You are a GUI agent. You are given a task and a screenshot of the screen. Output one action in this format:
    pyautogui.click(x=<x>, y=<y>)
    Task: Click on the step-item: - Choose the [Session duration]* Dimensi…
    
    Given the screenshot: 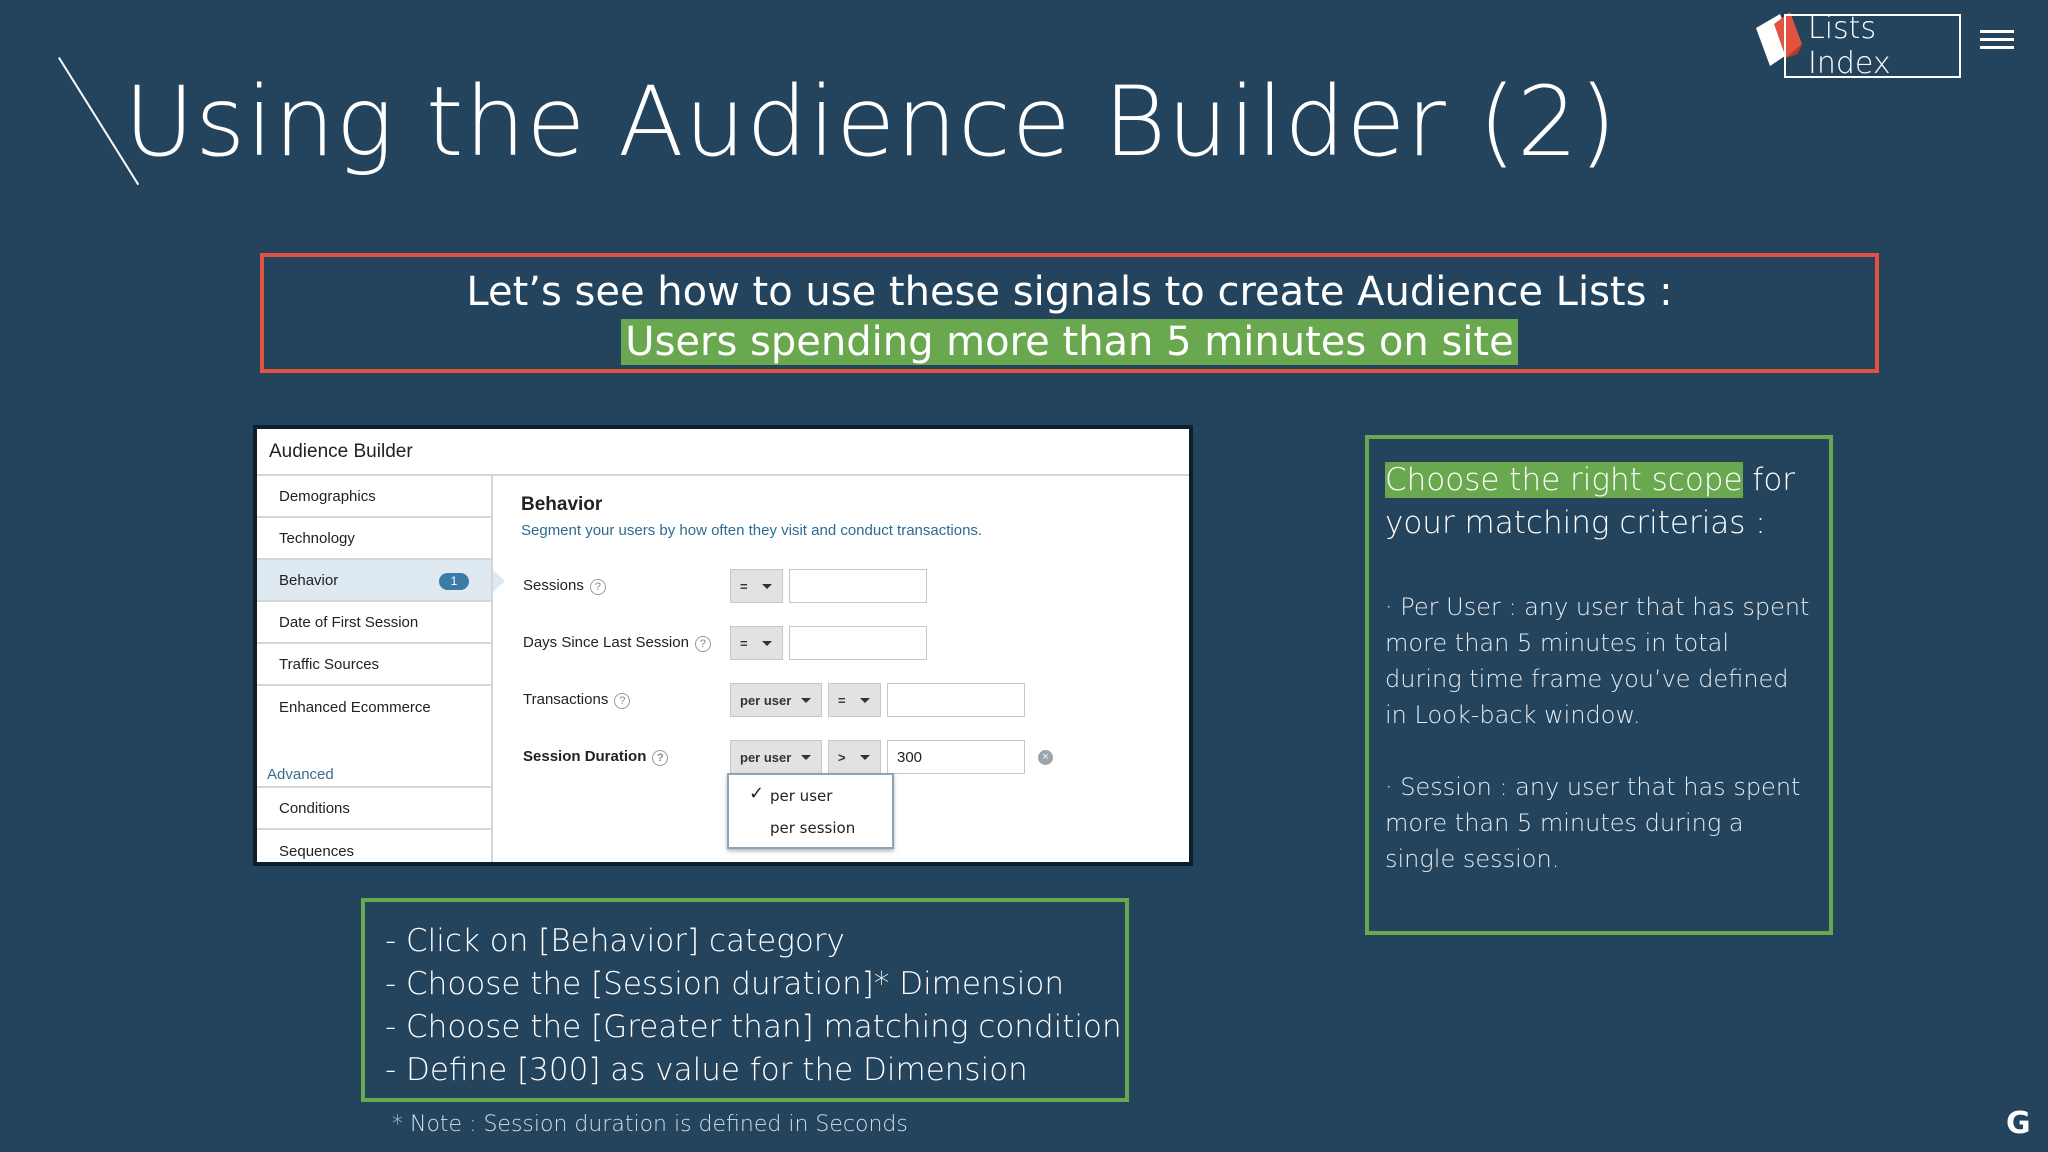 What is the action you would take?
    pyautogui.click(x=724, y=984)
    